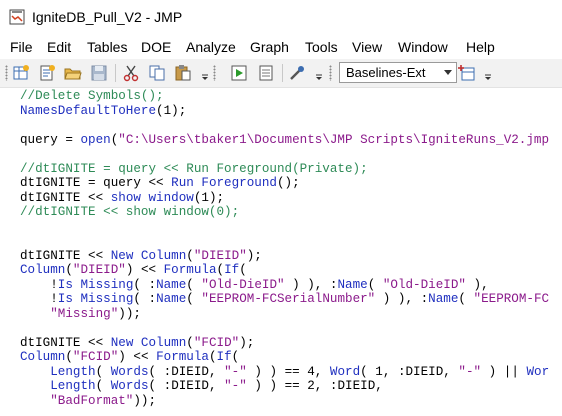  What do you see at coordinates (367, 47) in the screenshot?
I see `menu-view: View` at bounding box center [367, 47].